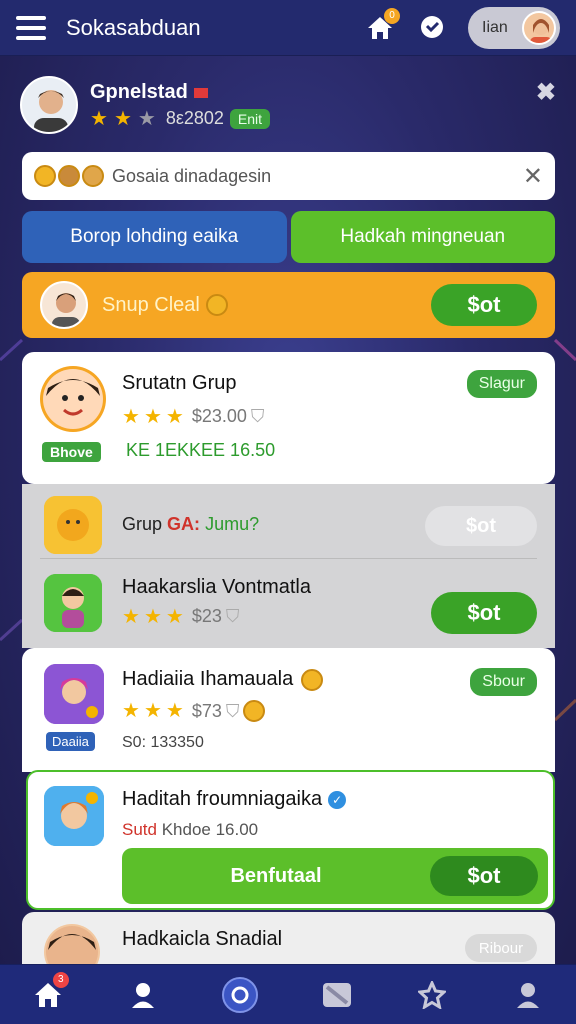 The image size is (576, 1024). I want to click on item-price: $73, so click(206, 710).